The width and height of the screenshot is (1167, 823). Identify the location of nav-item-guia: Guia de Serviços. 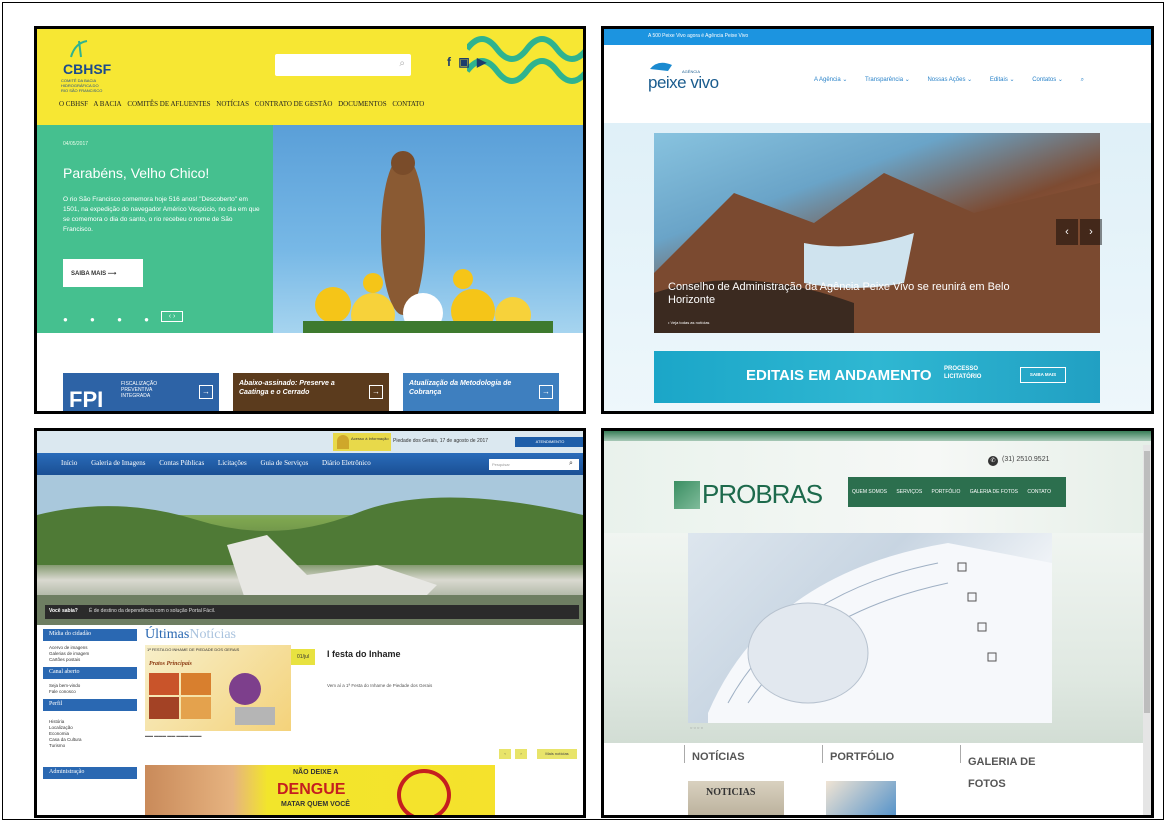
(284, 463).